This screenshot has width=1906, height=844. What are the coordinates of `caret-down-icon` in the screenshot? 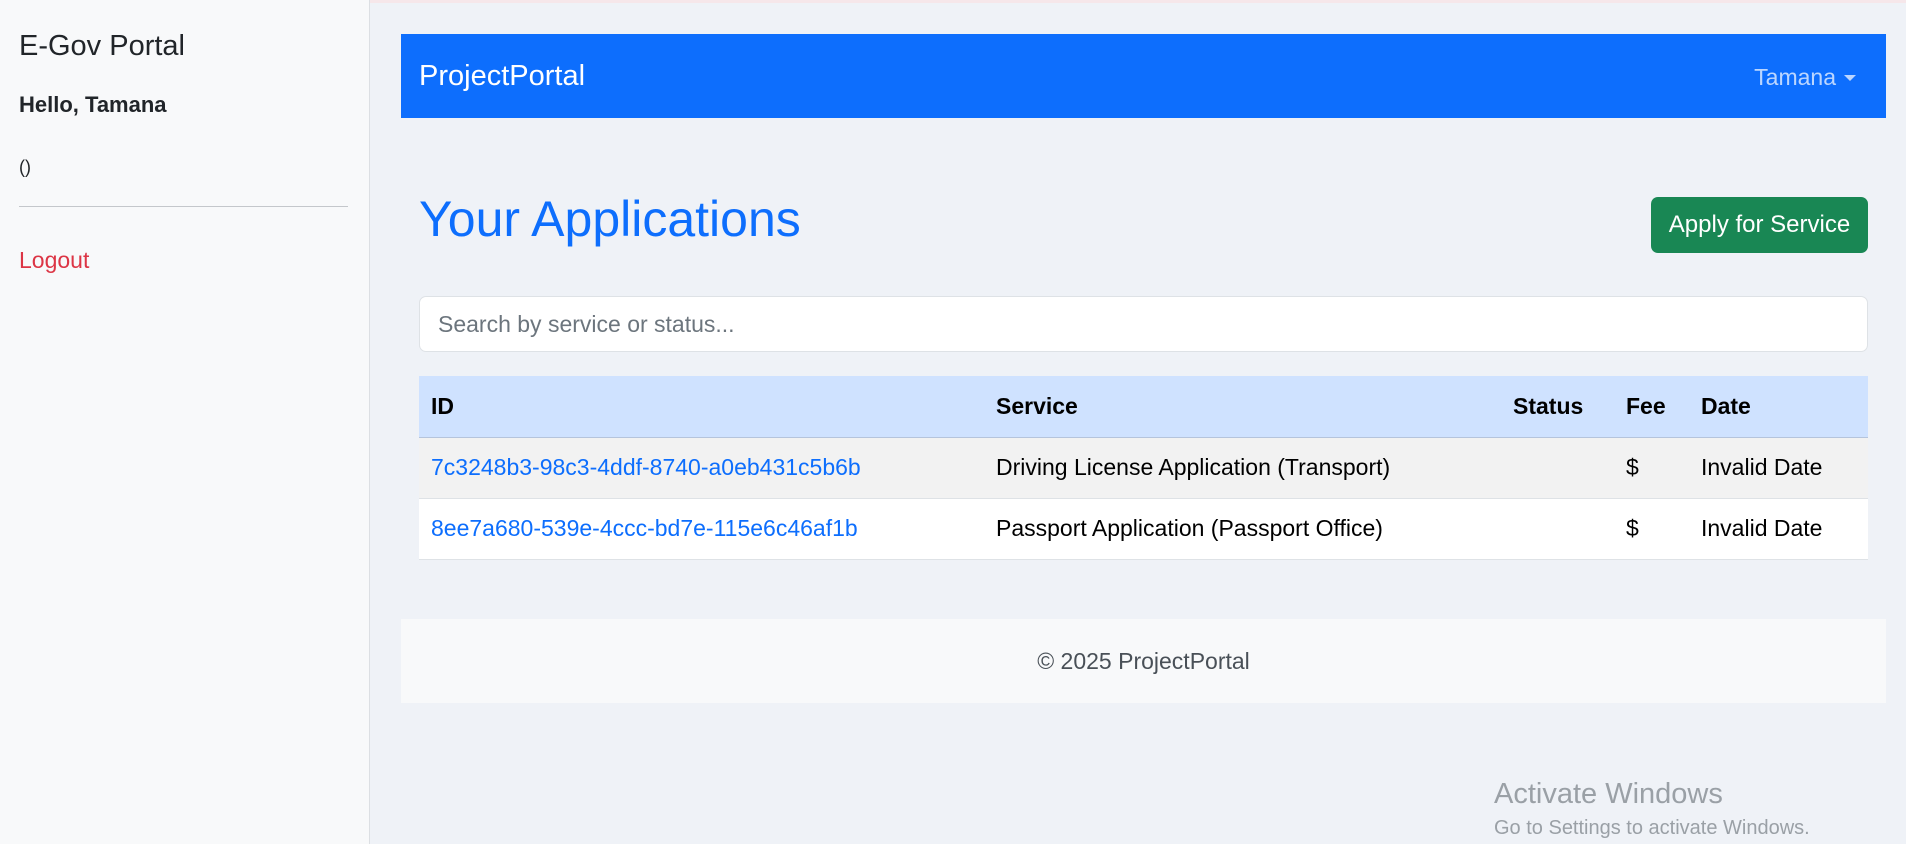 It's located at (1850, 77).